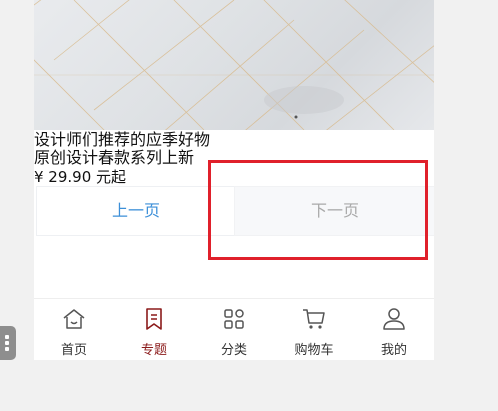  What do you see at coordinates (136, 211) in the screenshot?
I see `prev-page-button: 上一页` at bounding box center [136, 211].